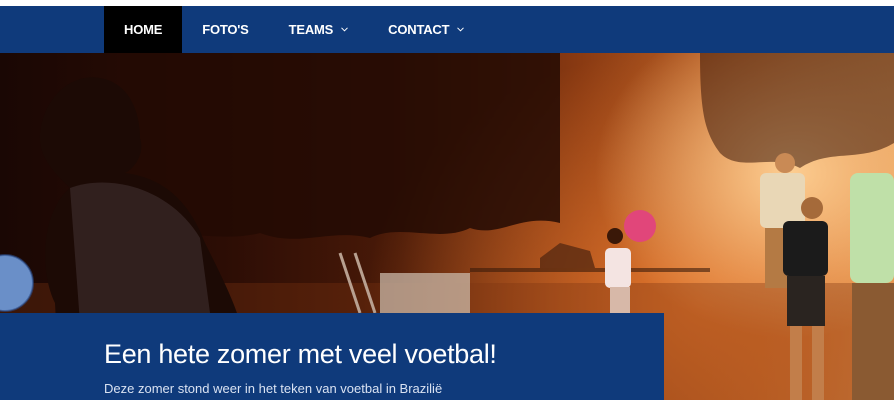 This screenshot has width=894, height=400. I want to click on main-navbar: HOME FOTO'S TEAMS CONTACT, so click(447, 29).